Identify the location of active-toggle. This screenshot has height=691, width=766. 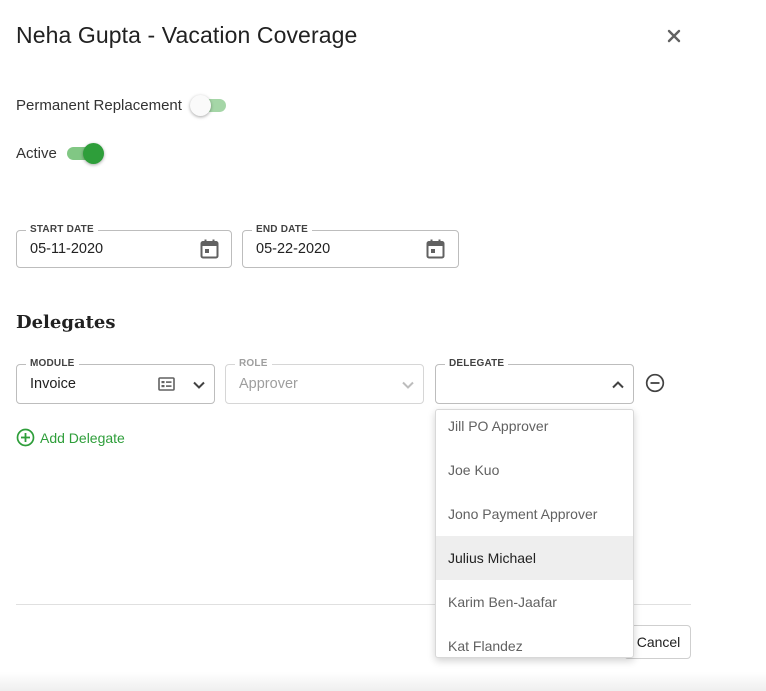
(84, 153).